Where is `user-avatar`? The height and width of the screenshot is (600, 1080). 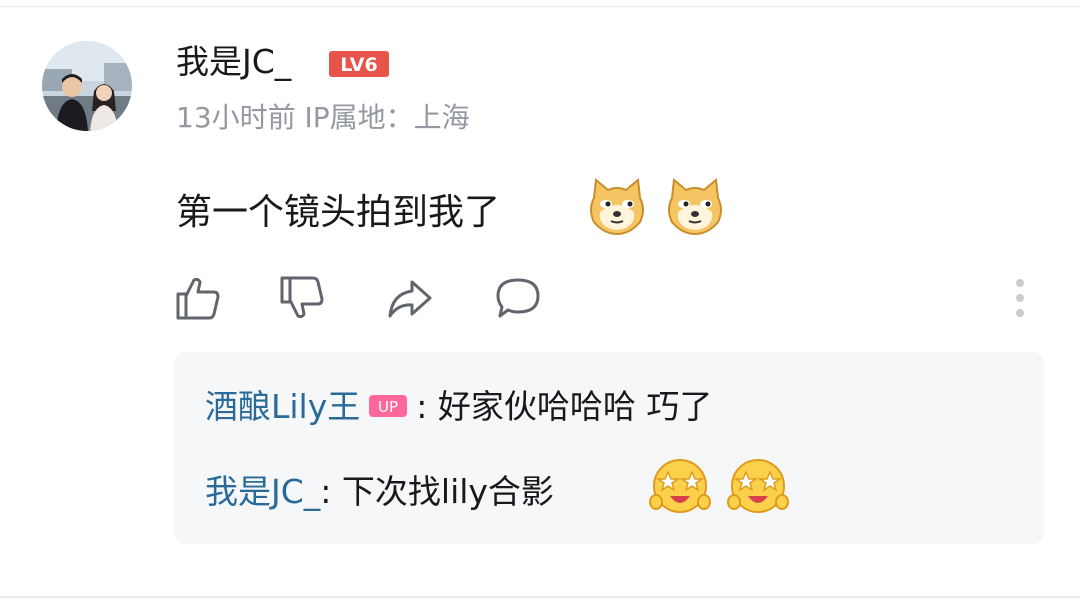 user-avatar is located at coordinates (87, 86).